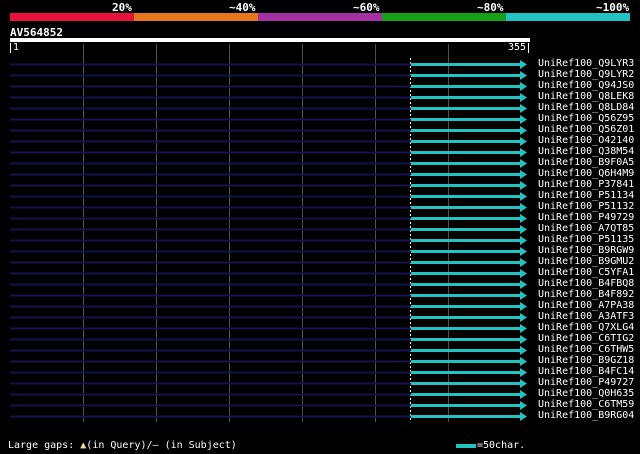 The height and width of the screenshot is (454, 640). What do you see at coordinates (586, 185) in the screenshot?
I see `hit-label: UniRef100_P37841` at bounding box center [586, 185].